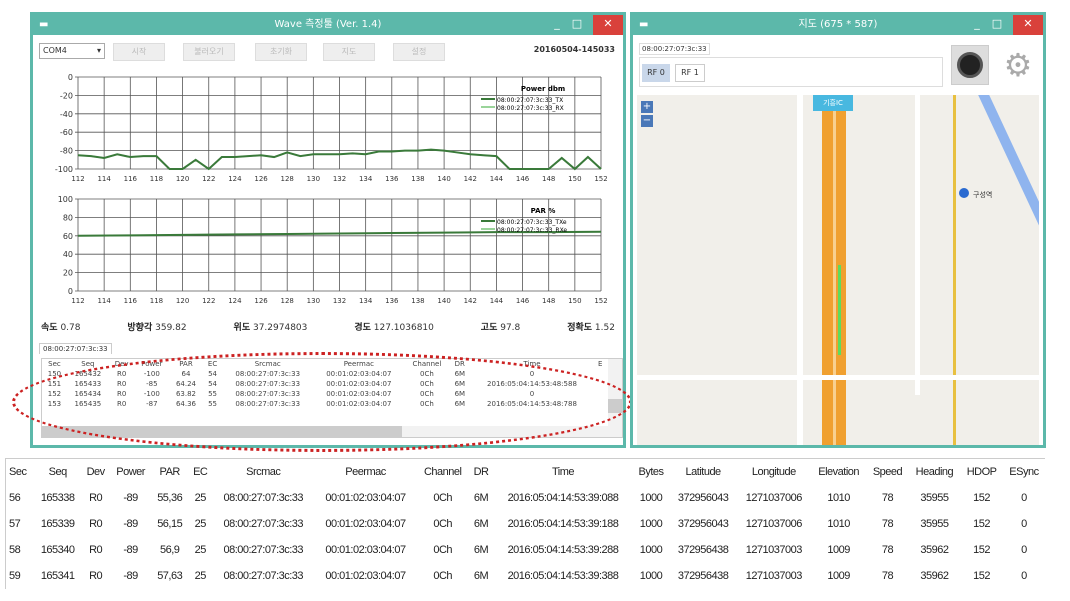 The width and height of the screenshot is (1070, 601). What do you see at coordinates (365, 497) in the screenshot?
I see `table-cell: 00:01:02:03:04:07` at bounding box center [365, 497].